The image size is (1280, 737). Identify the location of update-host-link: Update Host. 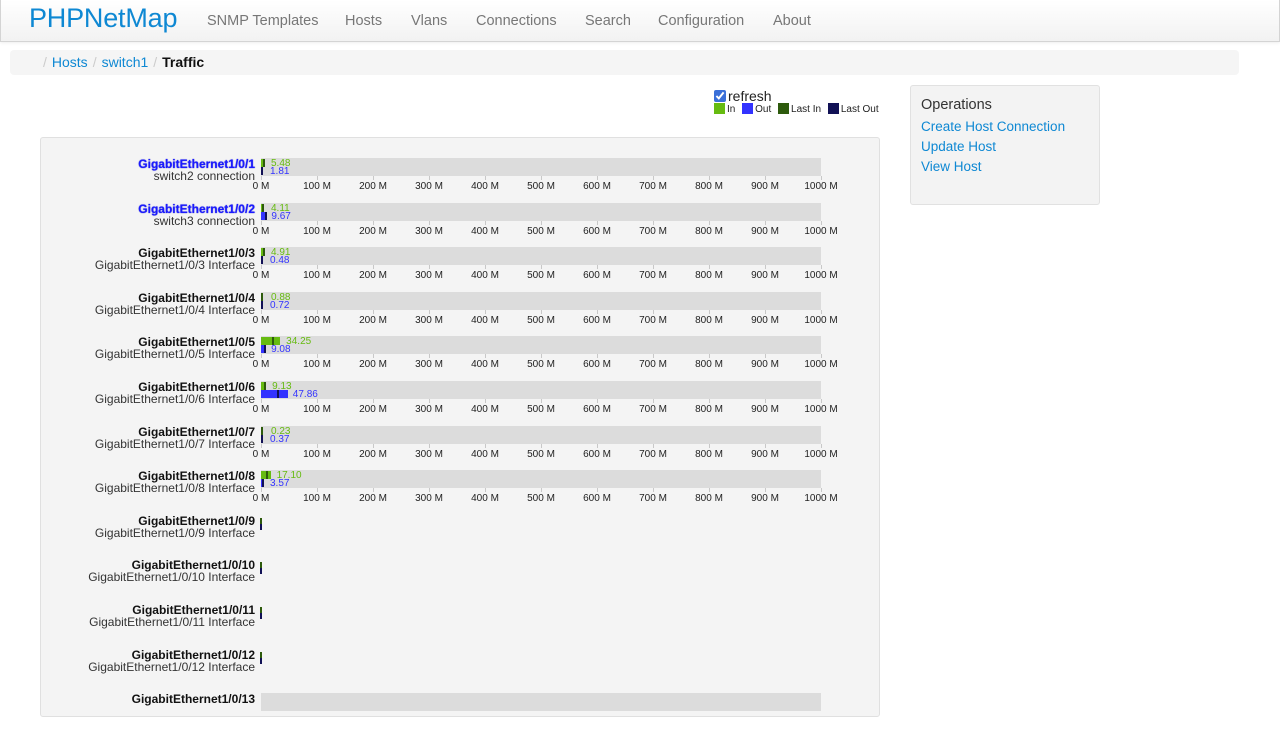
(1005, 147).